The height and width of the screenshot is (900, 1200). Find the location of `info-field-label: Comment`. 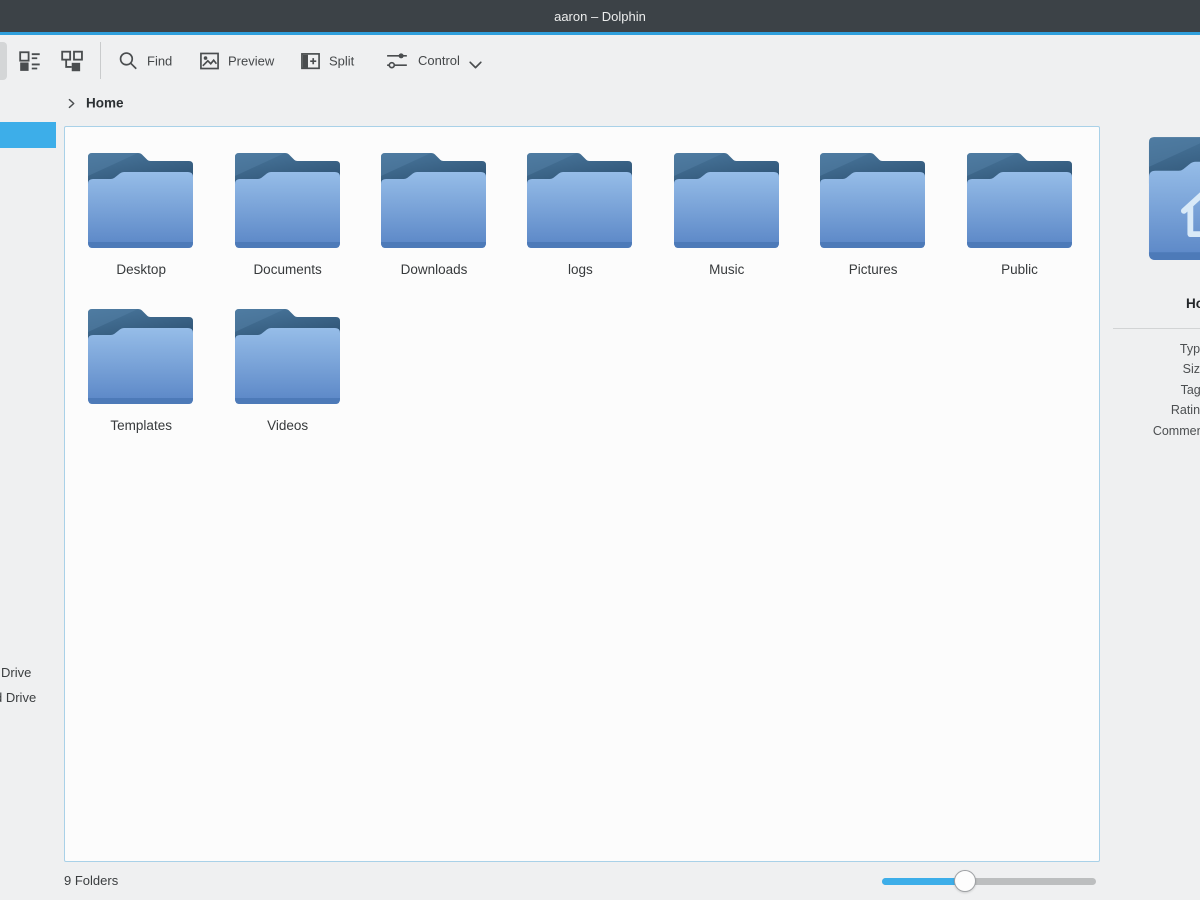

info-field-label: Comment is located at coordinates (1176, 430).